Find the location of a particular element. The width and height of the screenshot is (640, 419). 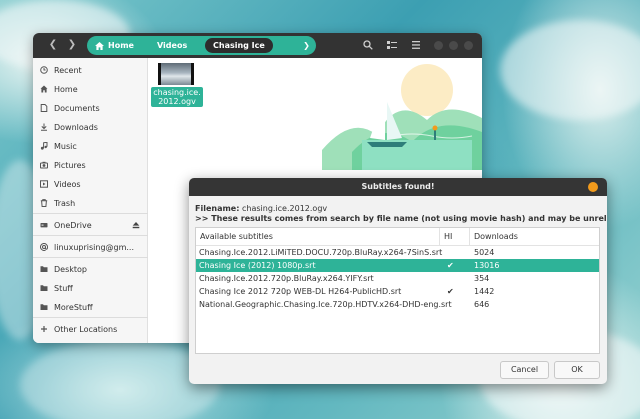

eject-icon is located at coordinates (136, 225).